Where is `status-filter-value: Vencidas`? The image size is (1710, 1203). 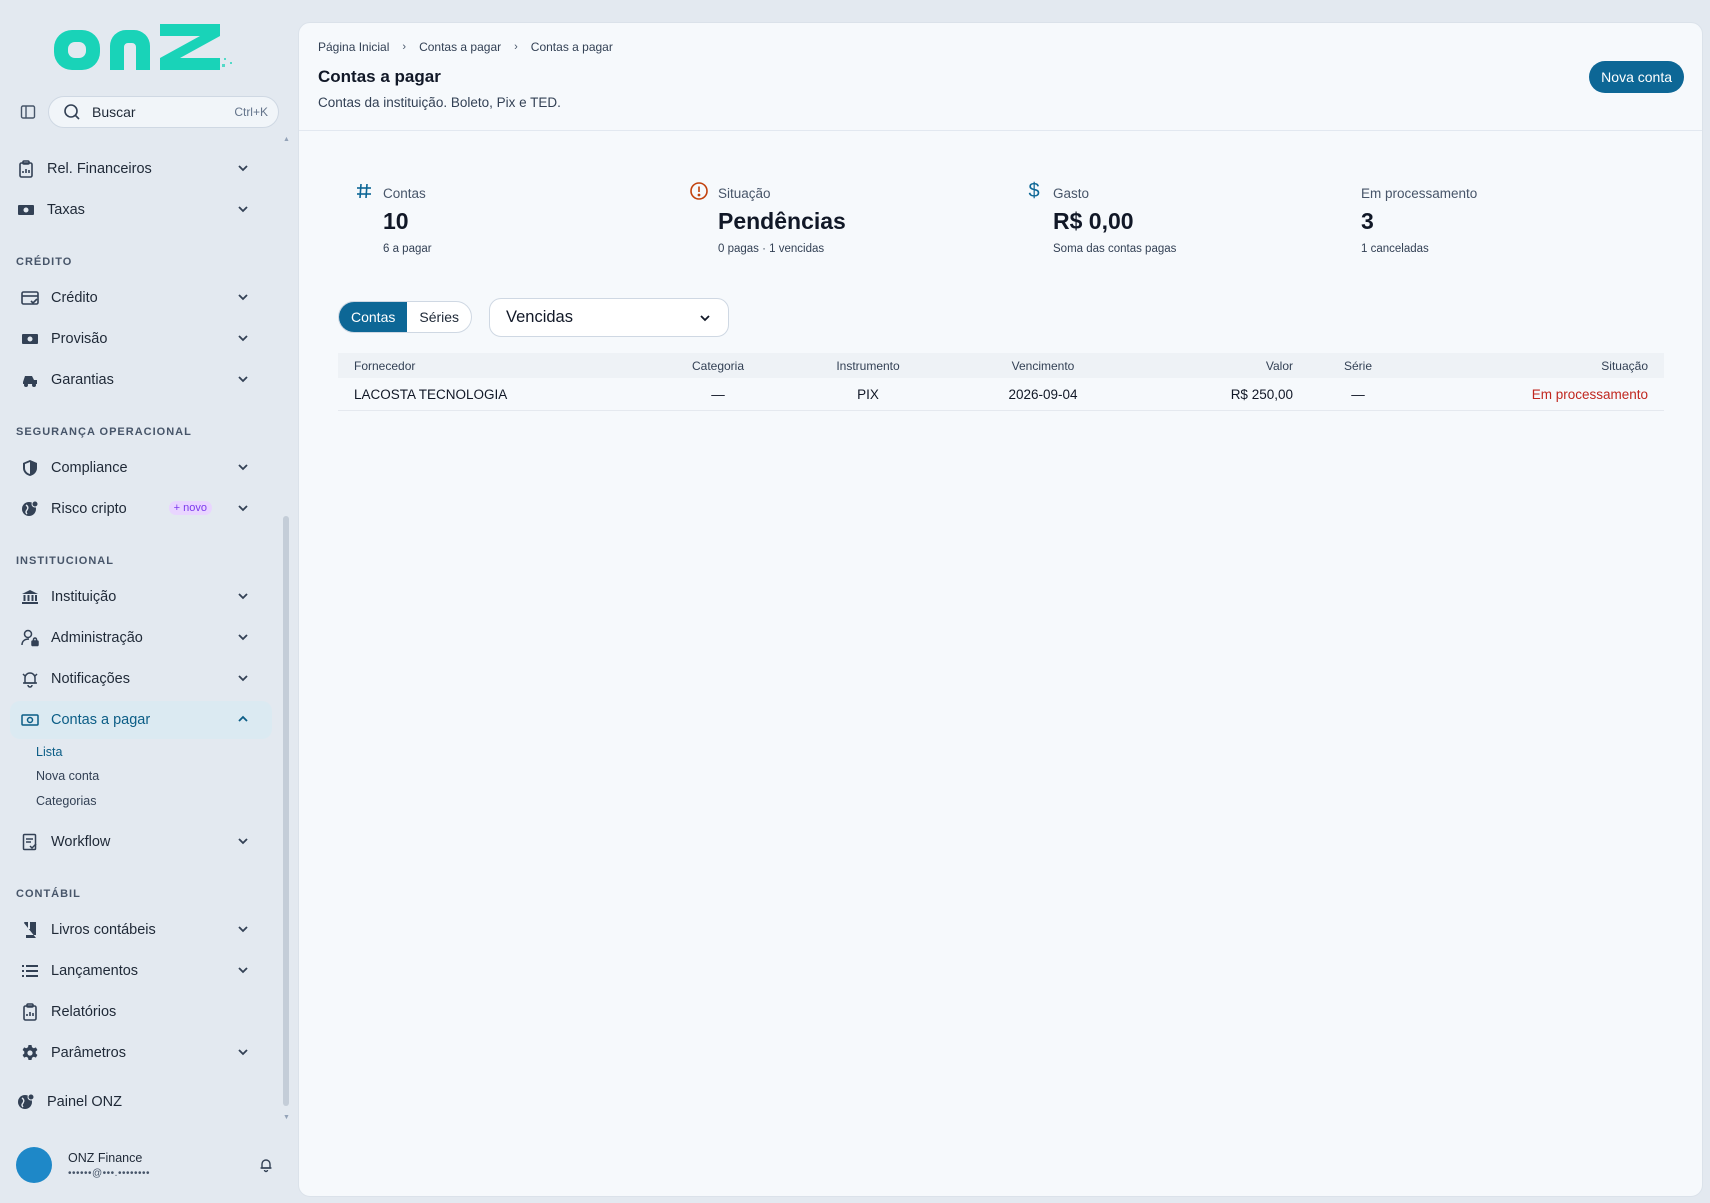 status-filter-value: Vencidas is located at coordinates (539, 317).